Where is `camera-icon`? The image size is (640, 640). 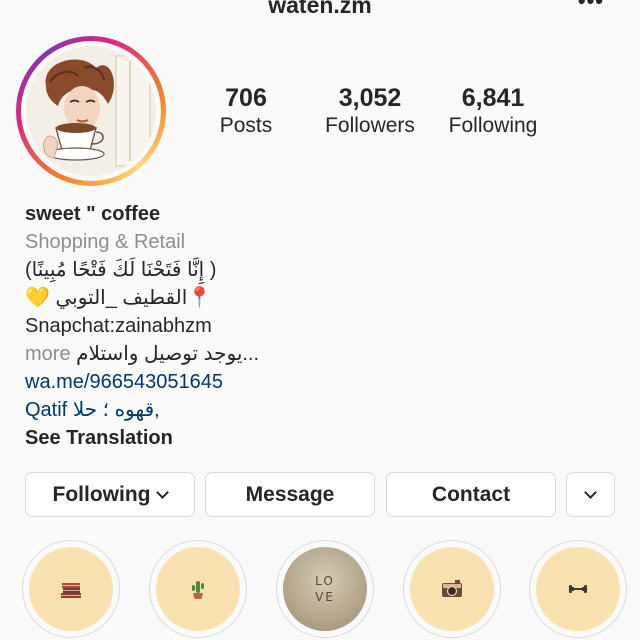
camera-icon is located at coordinates (452, 588).